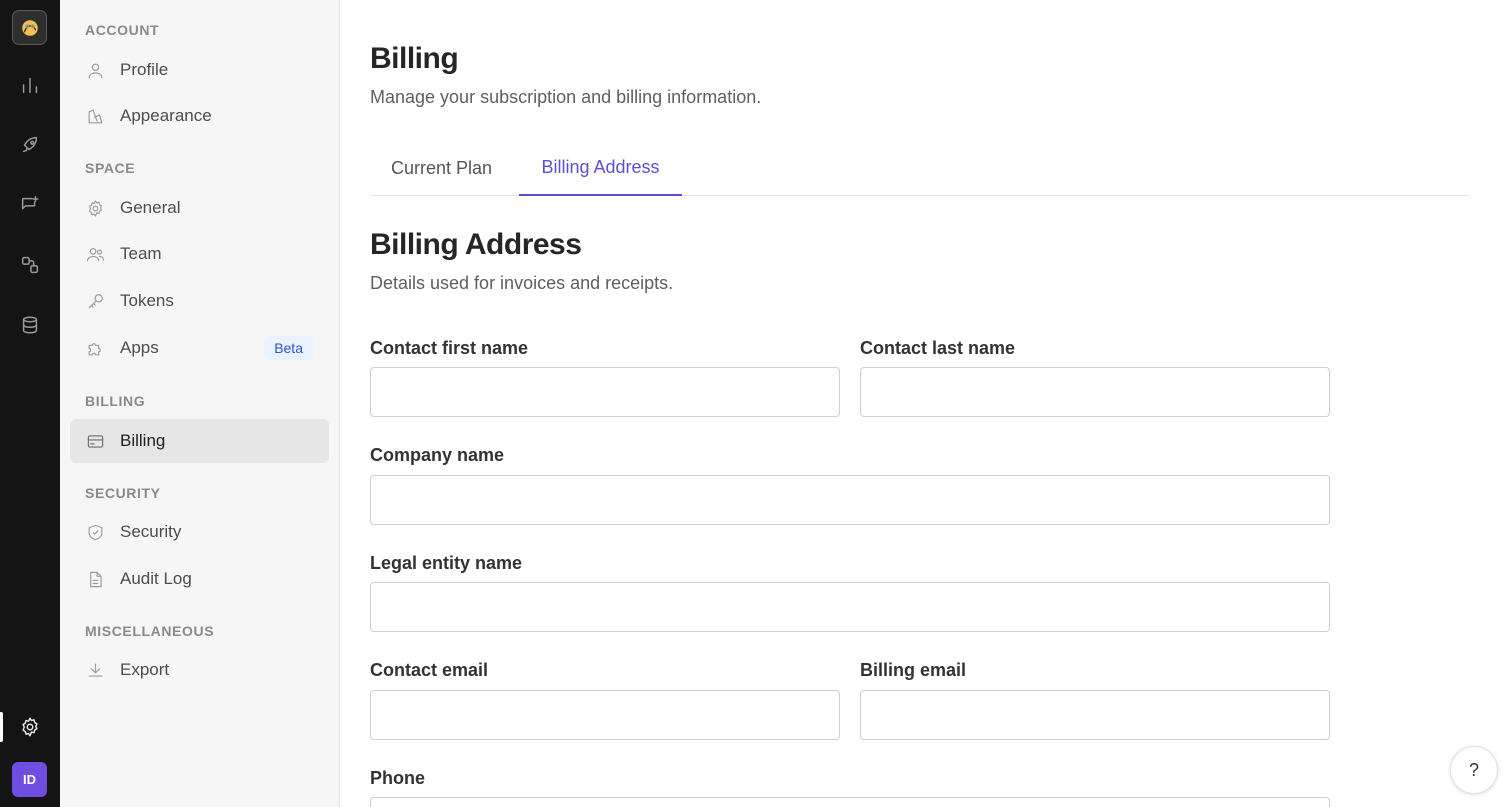 This screenshot has width=1512, height=807. What do you see at coordinates (95, 348) in the screenshot?
I see `puzzle-icon` at bounding box center [95, 348].